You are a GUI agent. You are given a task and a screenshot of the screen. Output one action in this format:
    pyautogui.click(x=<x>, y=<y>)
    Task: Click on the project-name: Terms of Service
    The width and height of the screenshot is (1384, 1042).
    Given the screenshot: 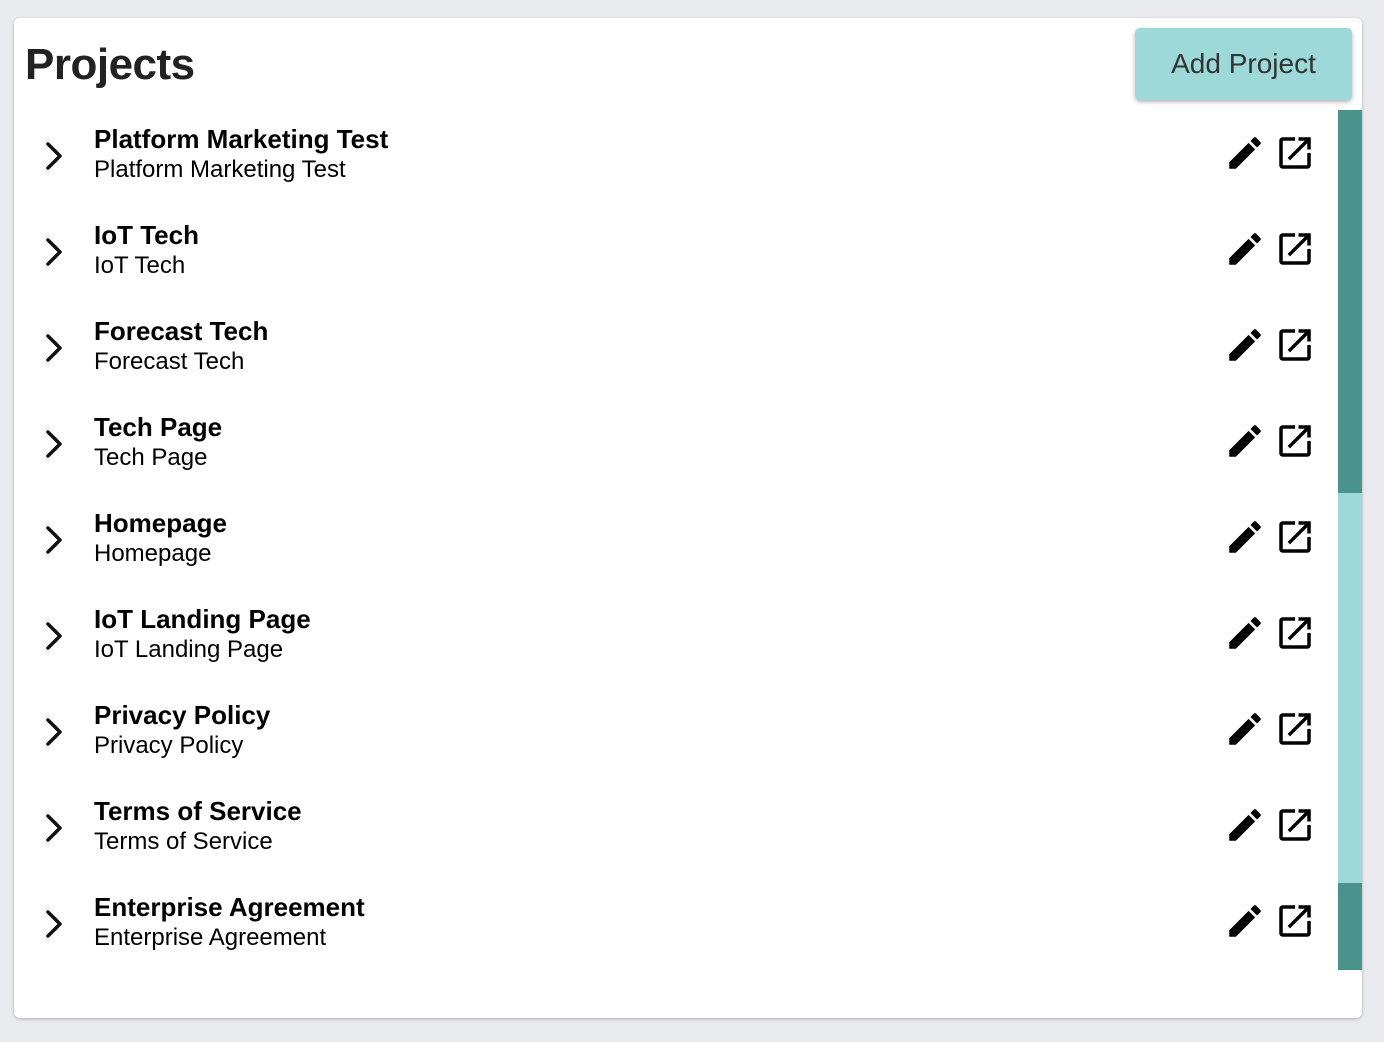 What is the action you would take?
    pyautogui.click(x=198, y=811)
    